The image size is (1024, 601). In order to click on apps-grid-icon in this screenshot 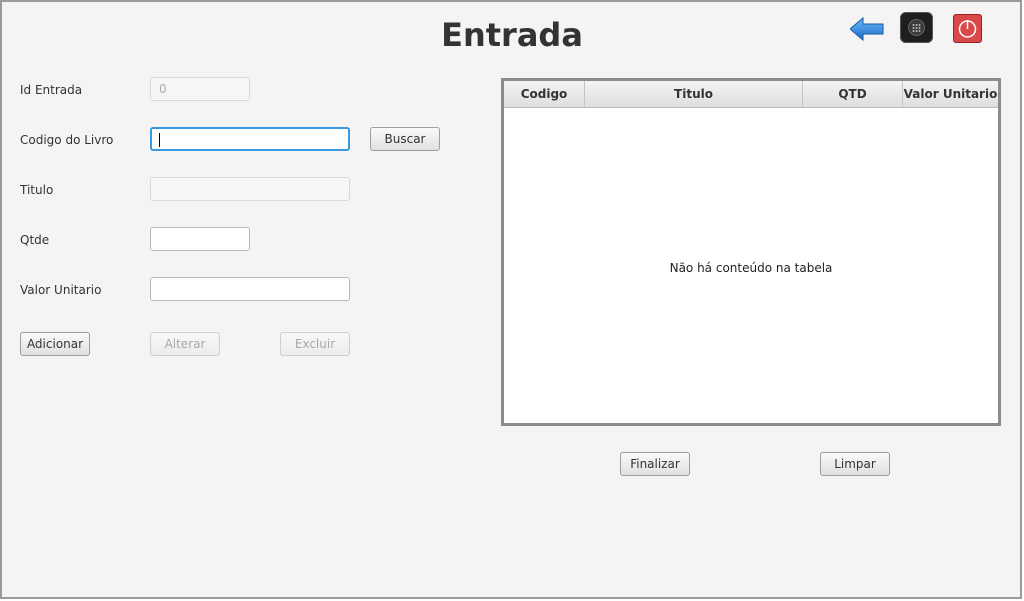, I will do `click(916, 27)`.